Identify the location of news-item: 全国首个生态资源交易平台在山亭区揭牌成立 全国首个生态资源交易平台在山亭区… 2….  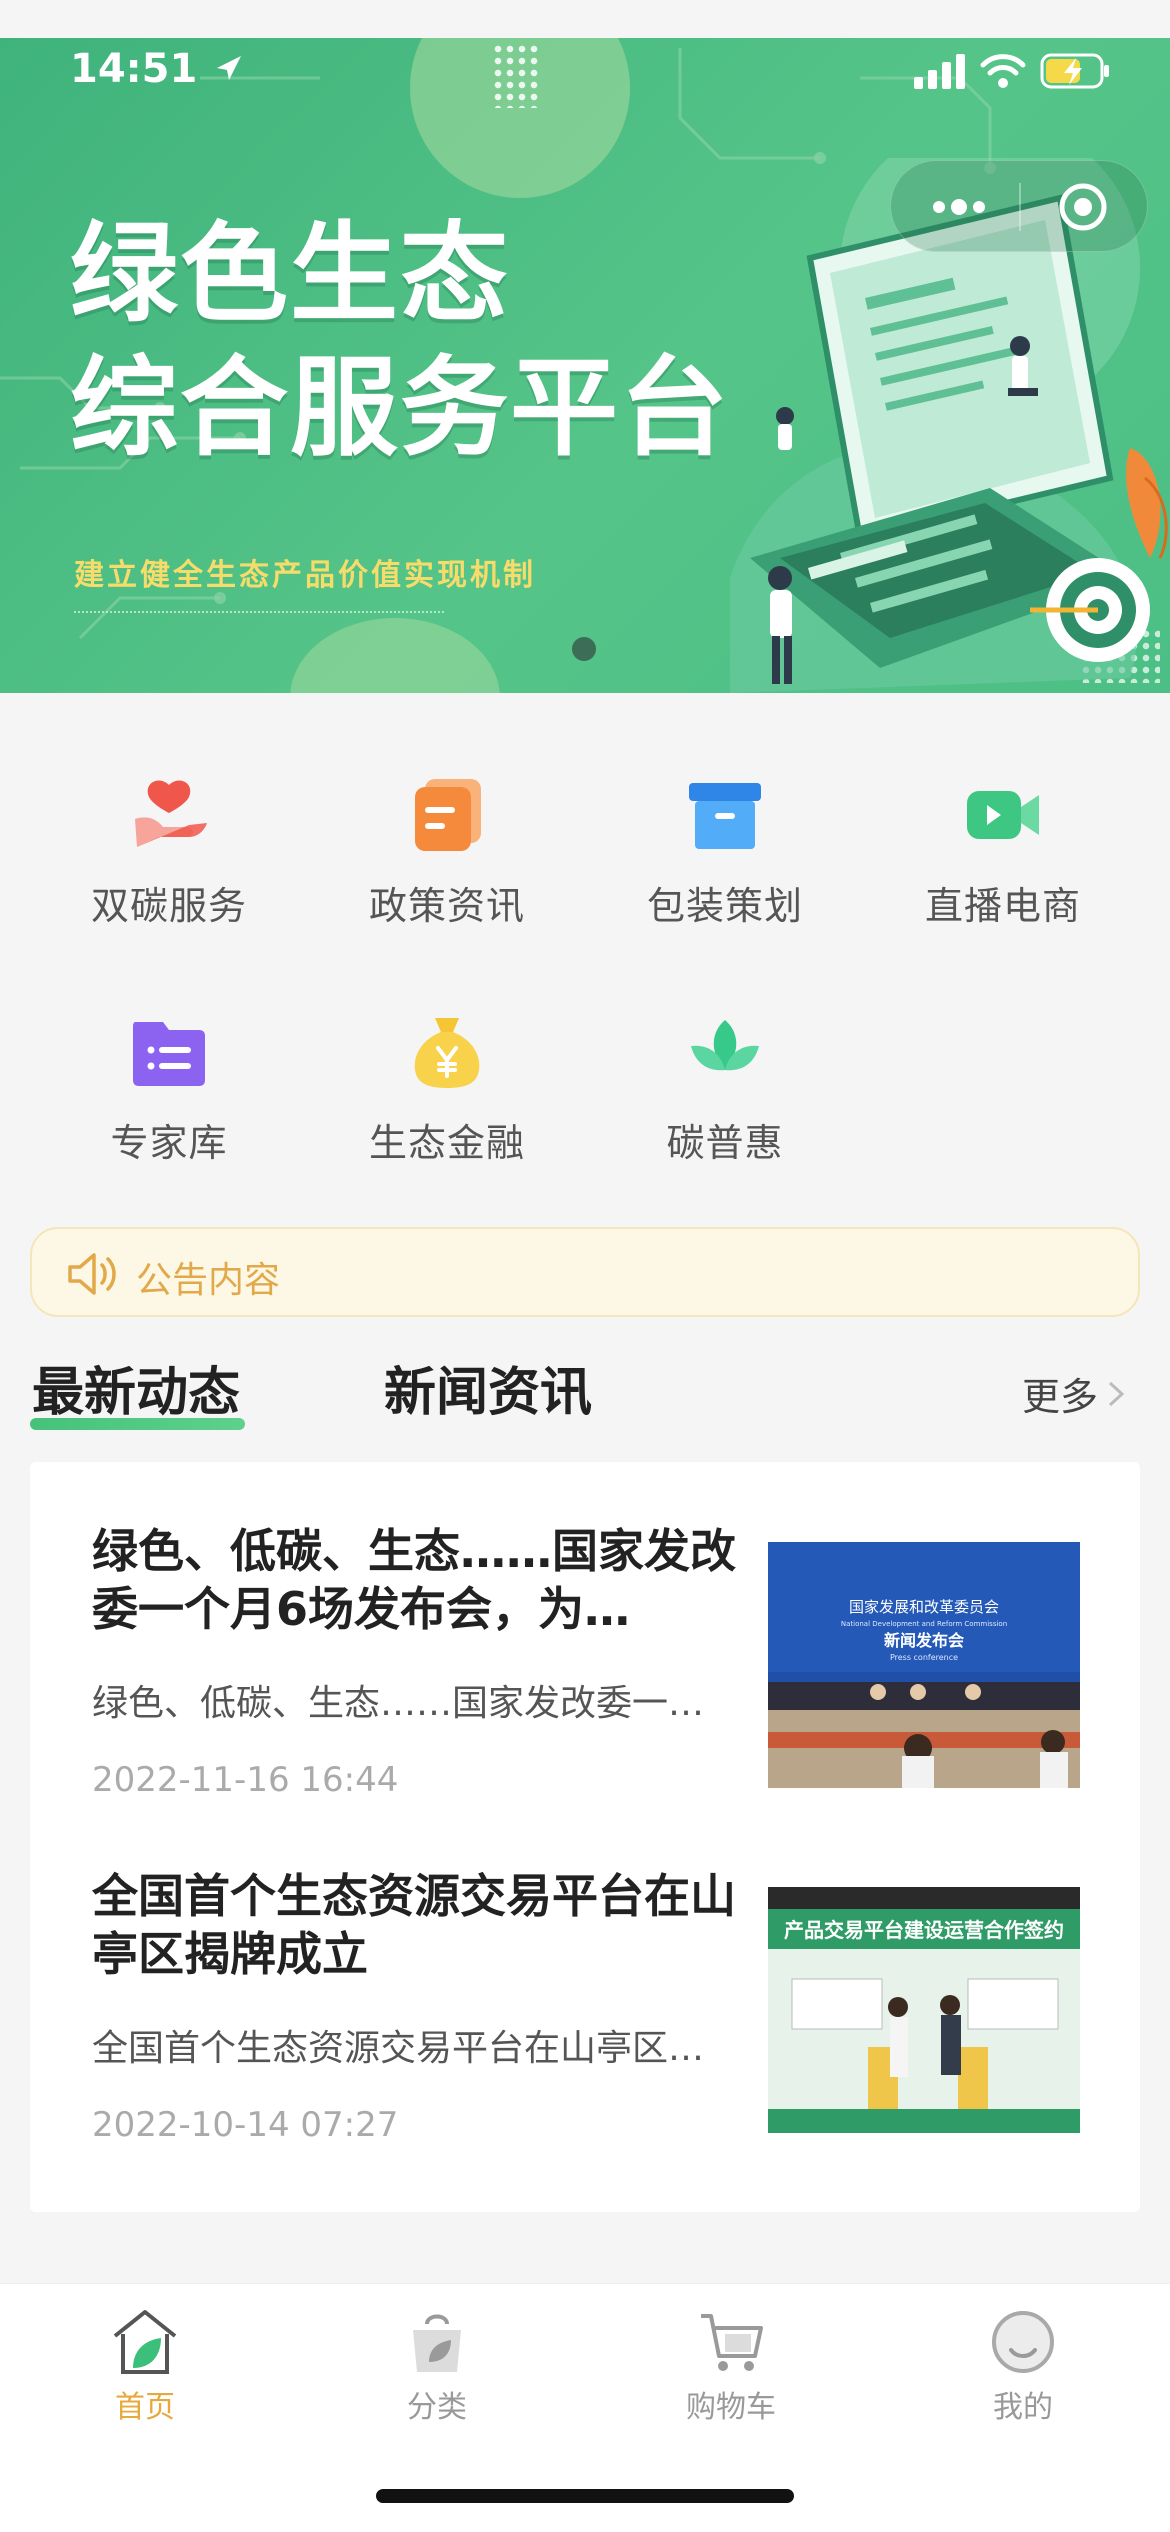
(585, 1979).